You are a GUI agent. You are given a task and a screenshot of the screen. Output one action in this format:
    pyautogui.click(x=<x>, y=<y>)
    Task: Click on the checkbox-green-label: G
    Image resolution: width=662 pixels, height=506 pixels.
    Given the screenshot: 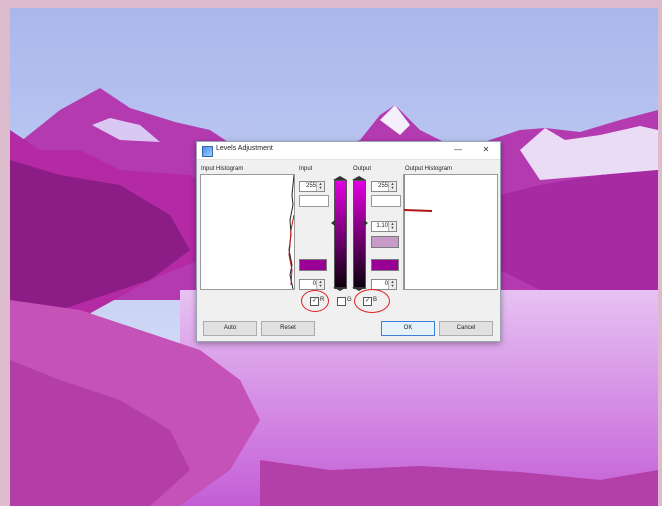 What is the action you would take?
    pyautogui.click(x=349, y=300)
    